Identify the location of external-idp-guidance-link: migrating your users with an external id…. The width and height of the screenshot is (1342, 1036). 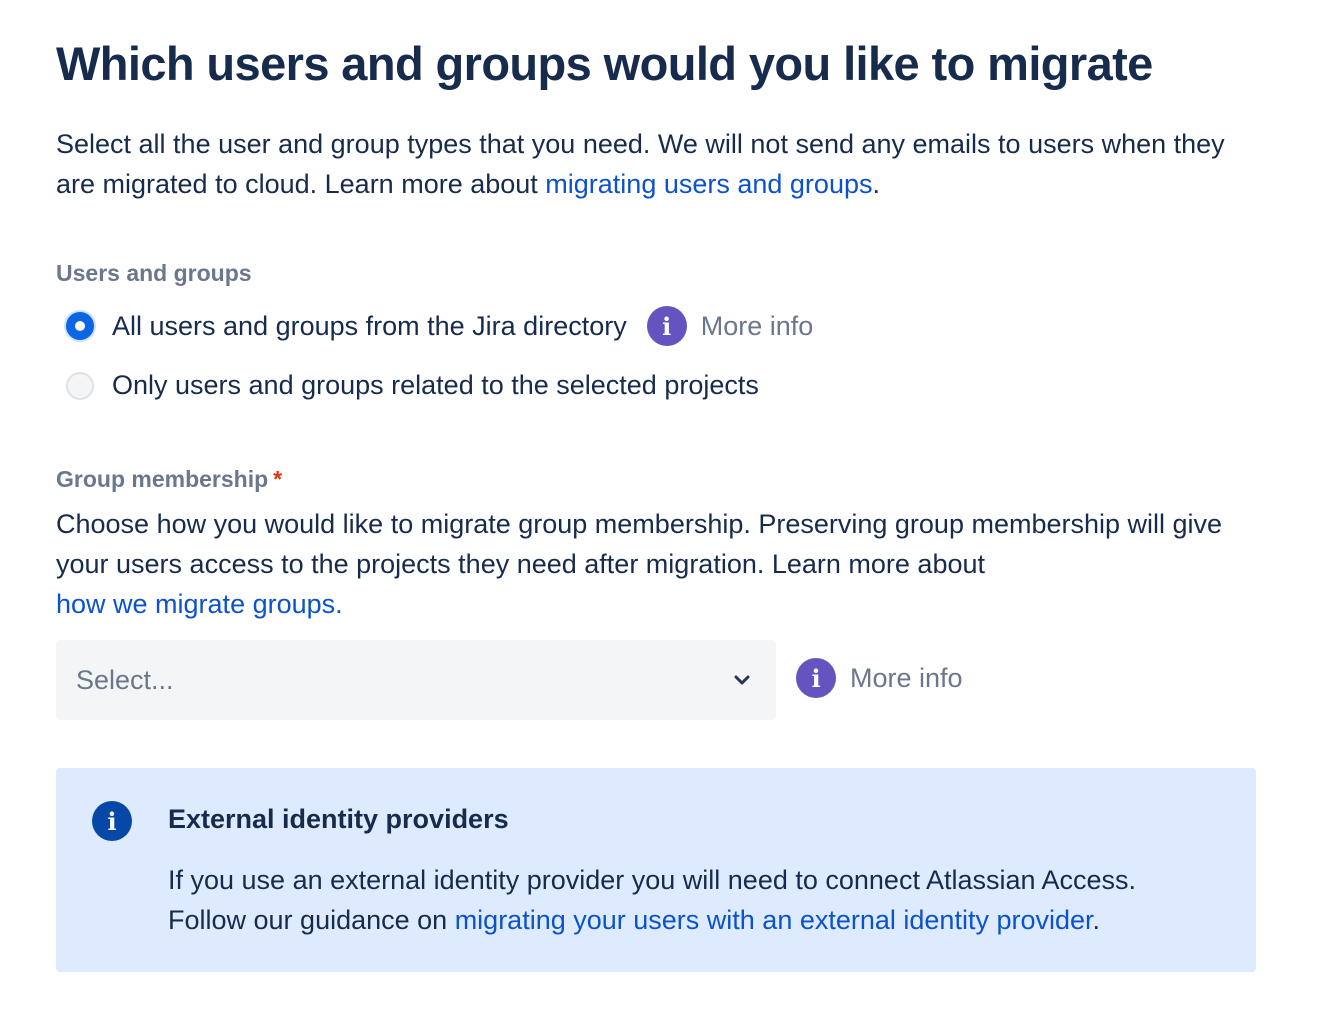
(774, 920).